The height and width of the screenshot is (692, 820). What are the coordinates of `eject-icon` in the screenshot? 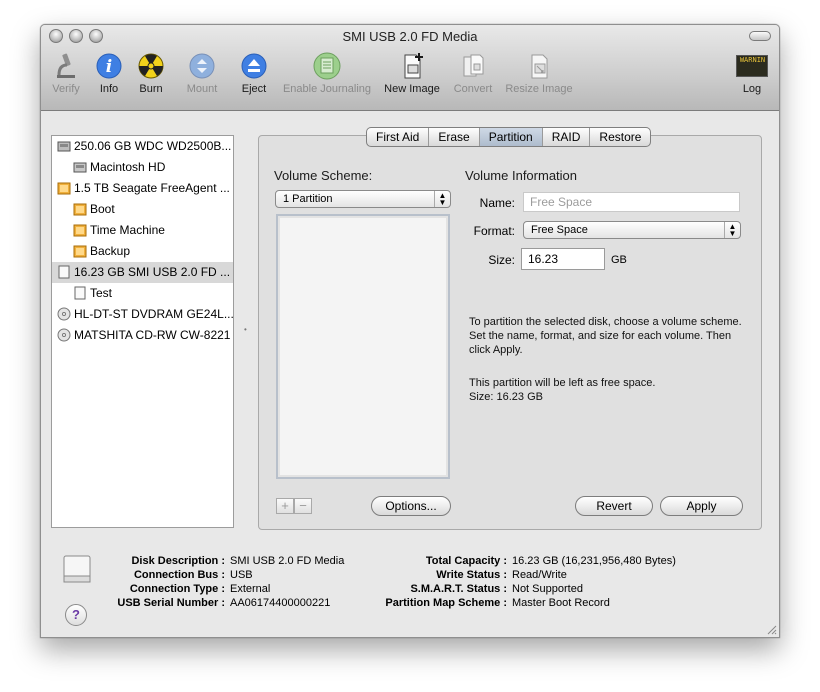 It's located at (254, 66).